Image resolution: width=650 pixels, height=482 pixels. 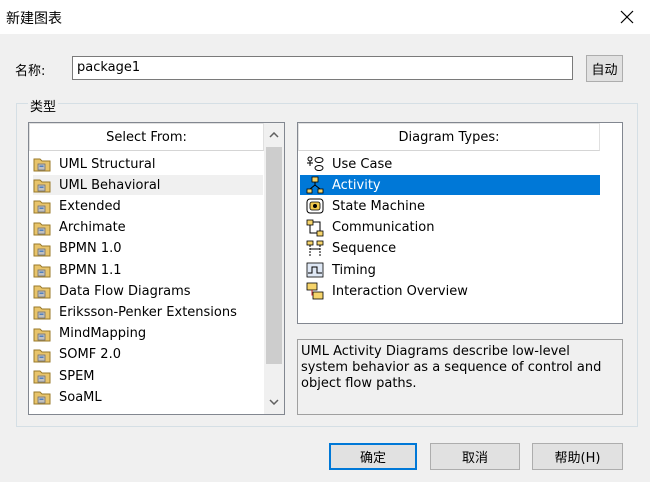 I want to click on communication-icon, so click(x=315, y=228).